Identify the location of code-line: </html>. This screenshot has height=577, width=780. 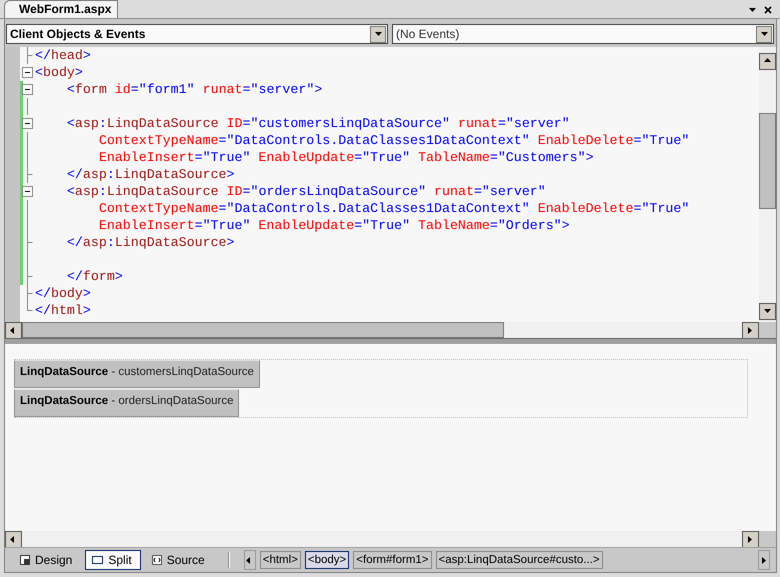
(63, 310).